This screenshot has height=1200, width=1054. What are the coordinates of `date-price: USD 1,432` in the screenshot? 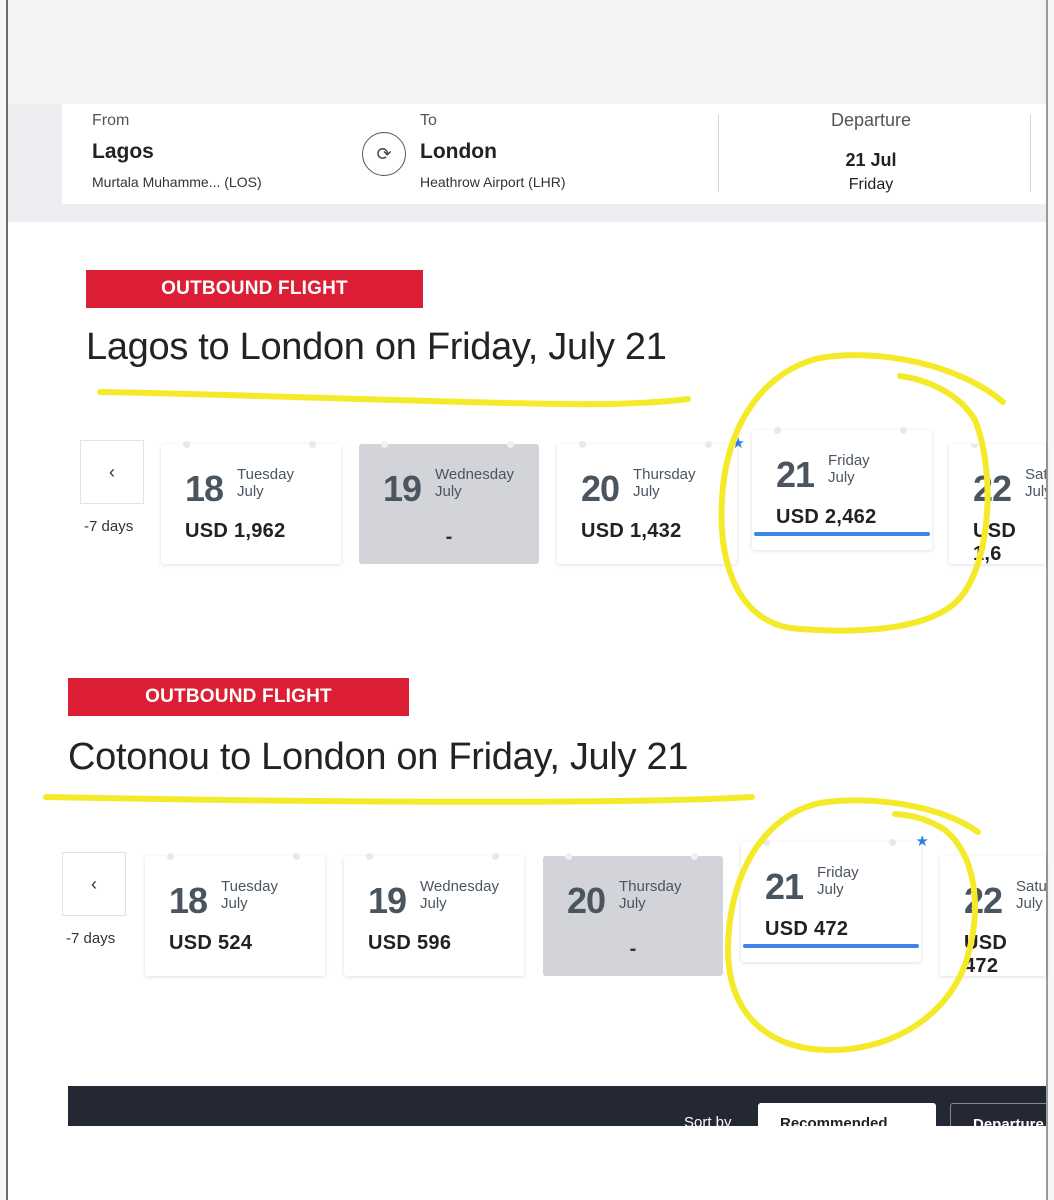 It's located at (631, 531).